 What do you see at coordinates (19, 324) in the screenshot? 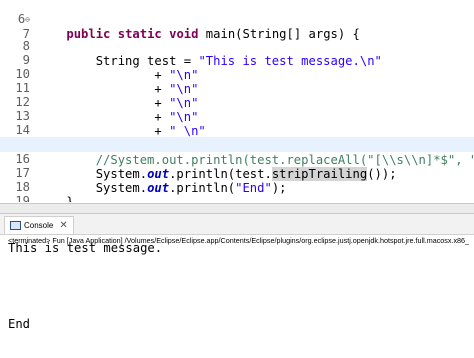
I see `console-output-line: End` at bounding box center [19, 324].